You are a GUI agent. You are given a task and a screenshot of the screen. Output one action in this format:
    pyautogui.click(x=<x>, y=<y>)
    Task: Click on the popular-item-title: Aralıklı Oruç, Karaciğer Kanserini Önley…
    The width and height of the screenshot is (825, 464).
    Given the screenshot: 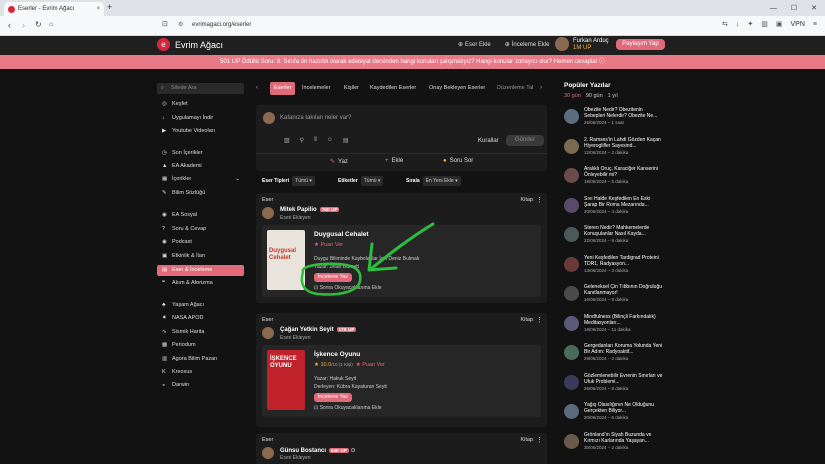 What is the action you would take?
    pyautogui.click(x=624, y=172)
    